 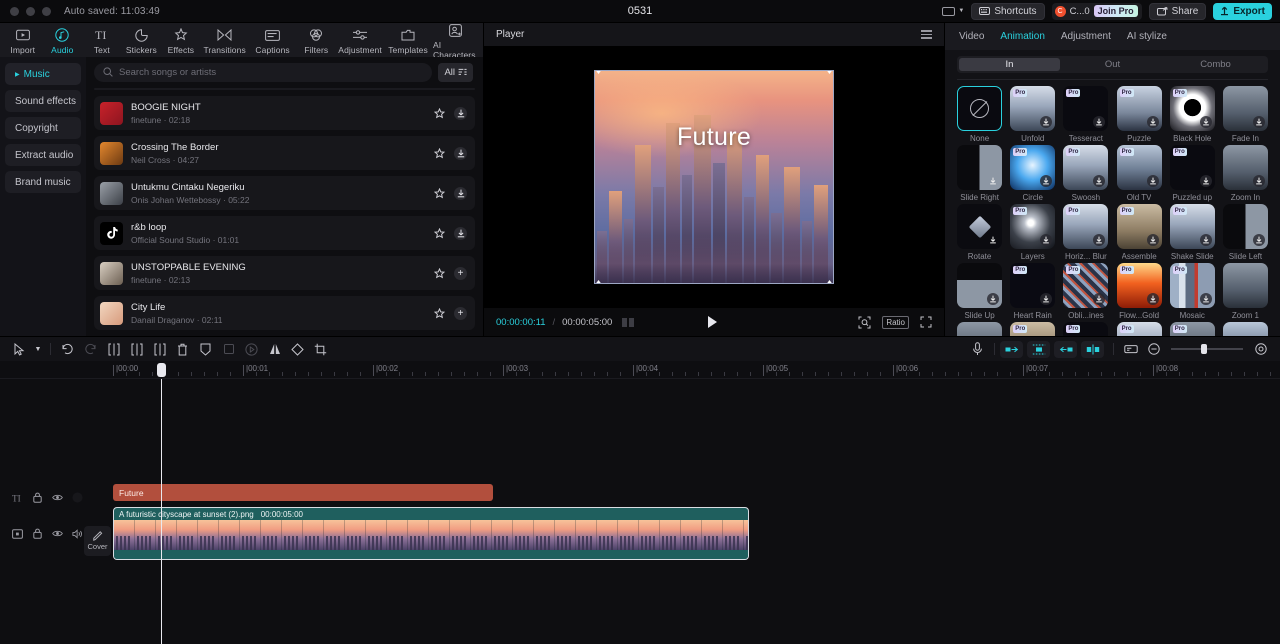 What do you see at coordinates (408, 41) in the screenshot?
I see `nav-tab-templates: Templates` at bounding box center [408, 41].